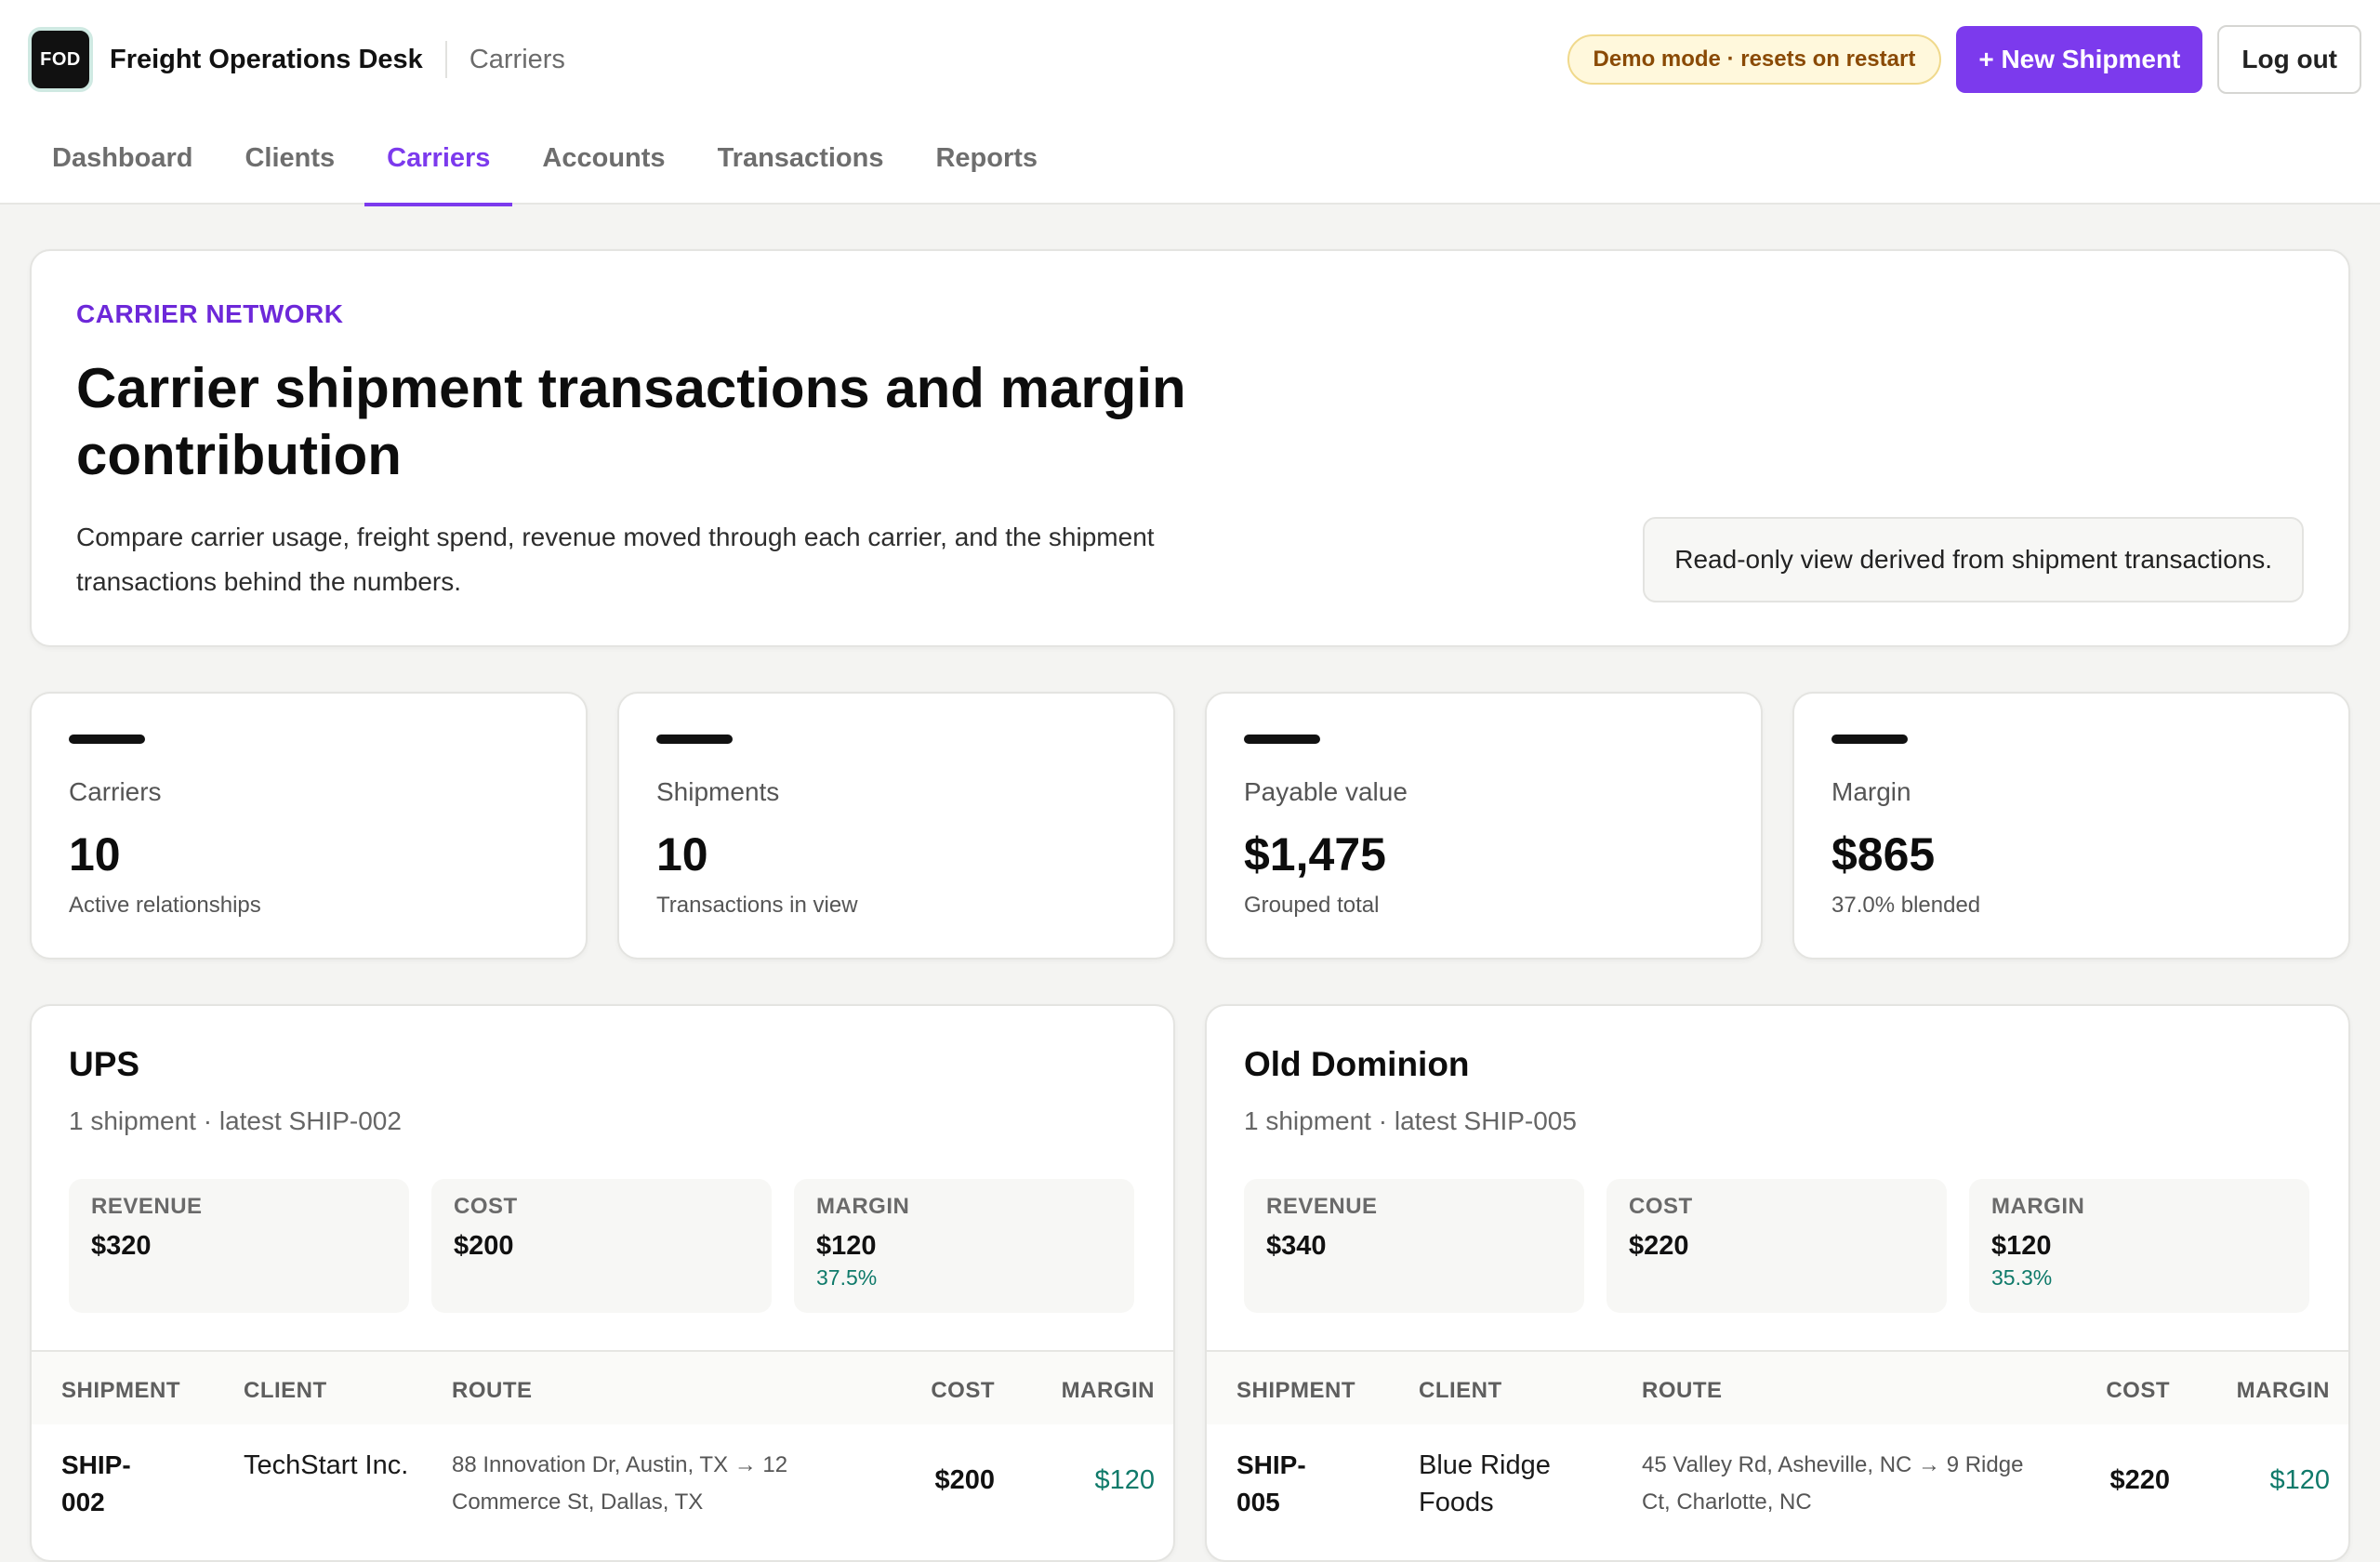 The height and width of the screenshot is (1562, 2380). I want to click on metric-margin-percent: 37.5%, so click(847, 1277).